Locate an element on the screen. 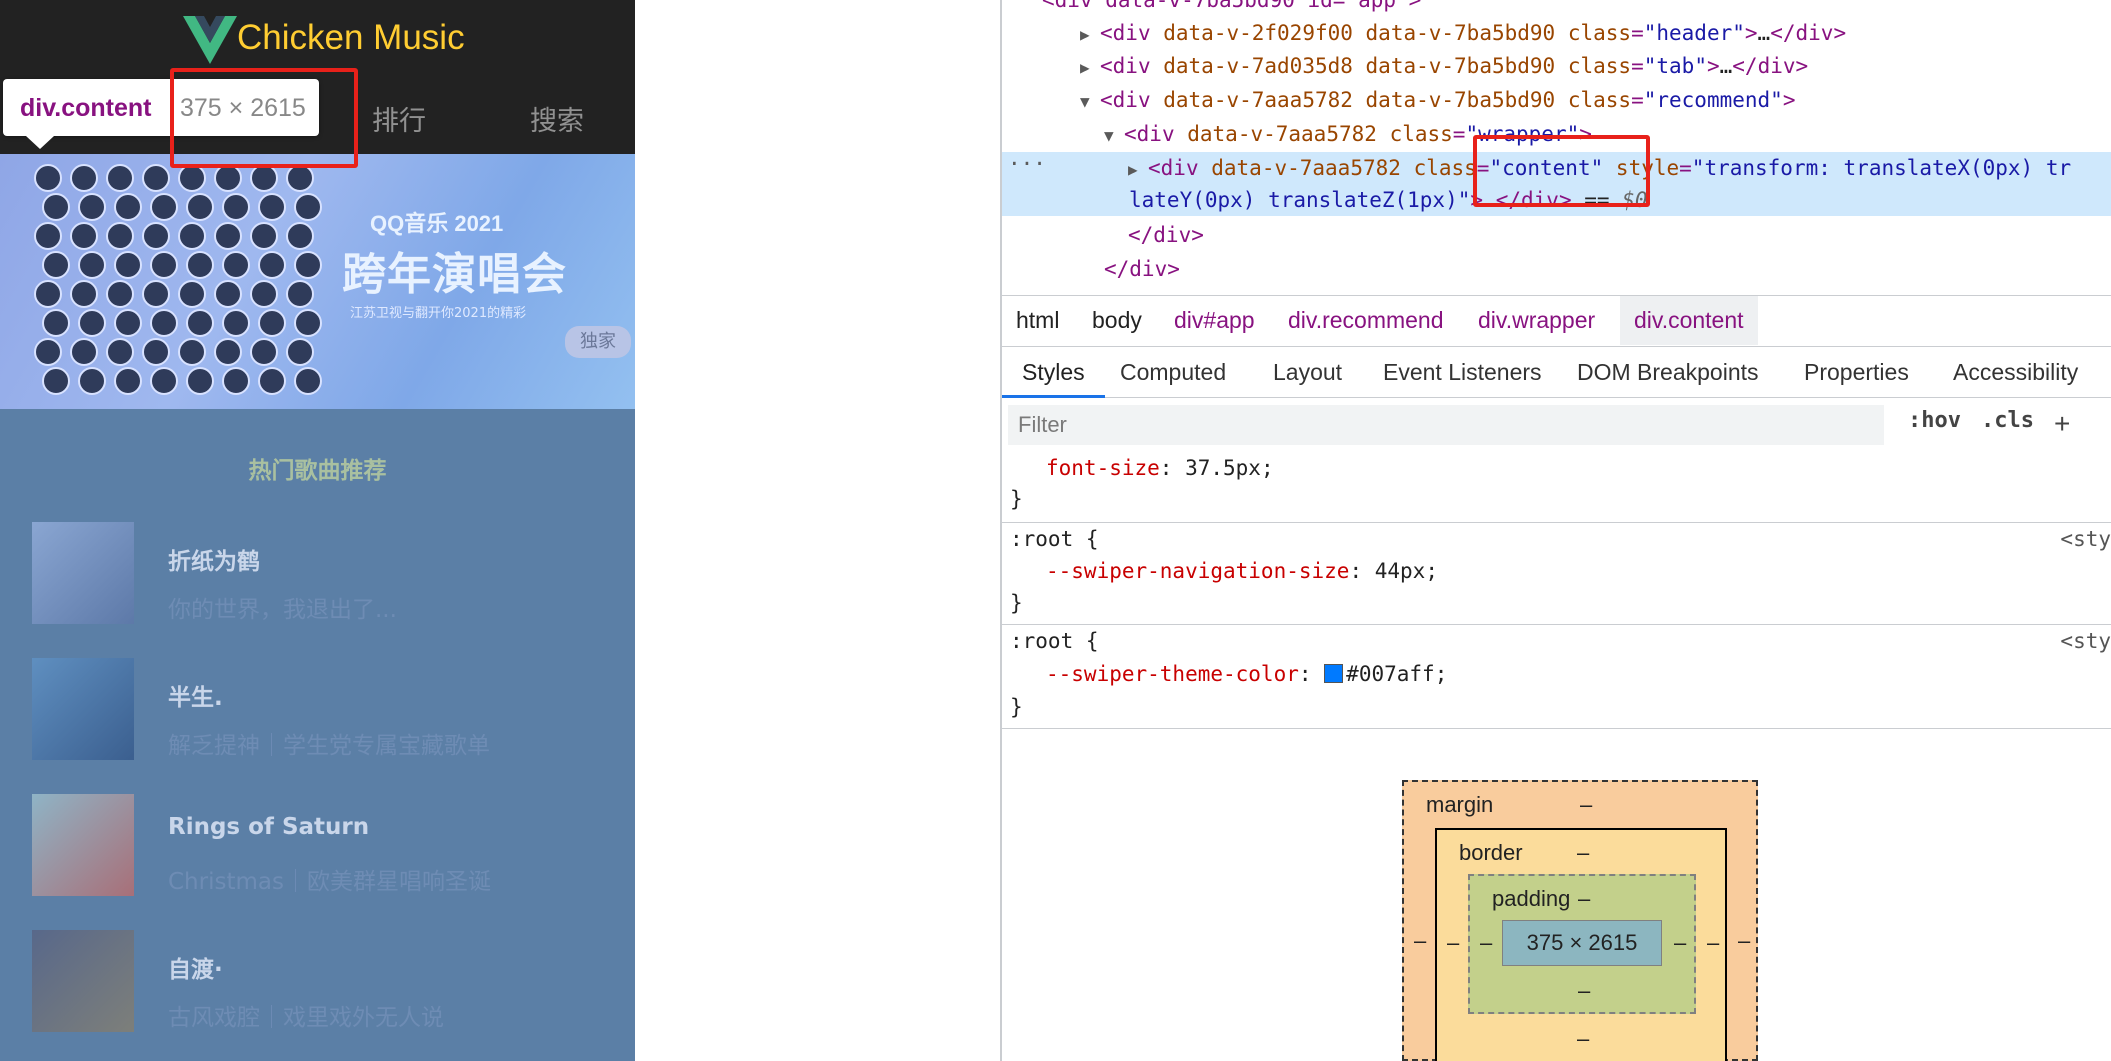 The image size is (2111, 1061). breadcrumb-app: div#app is located at coordinates (1214, 320).